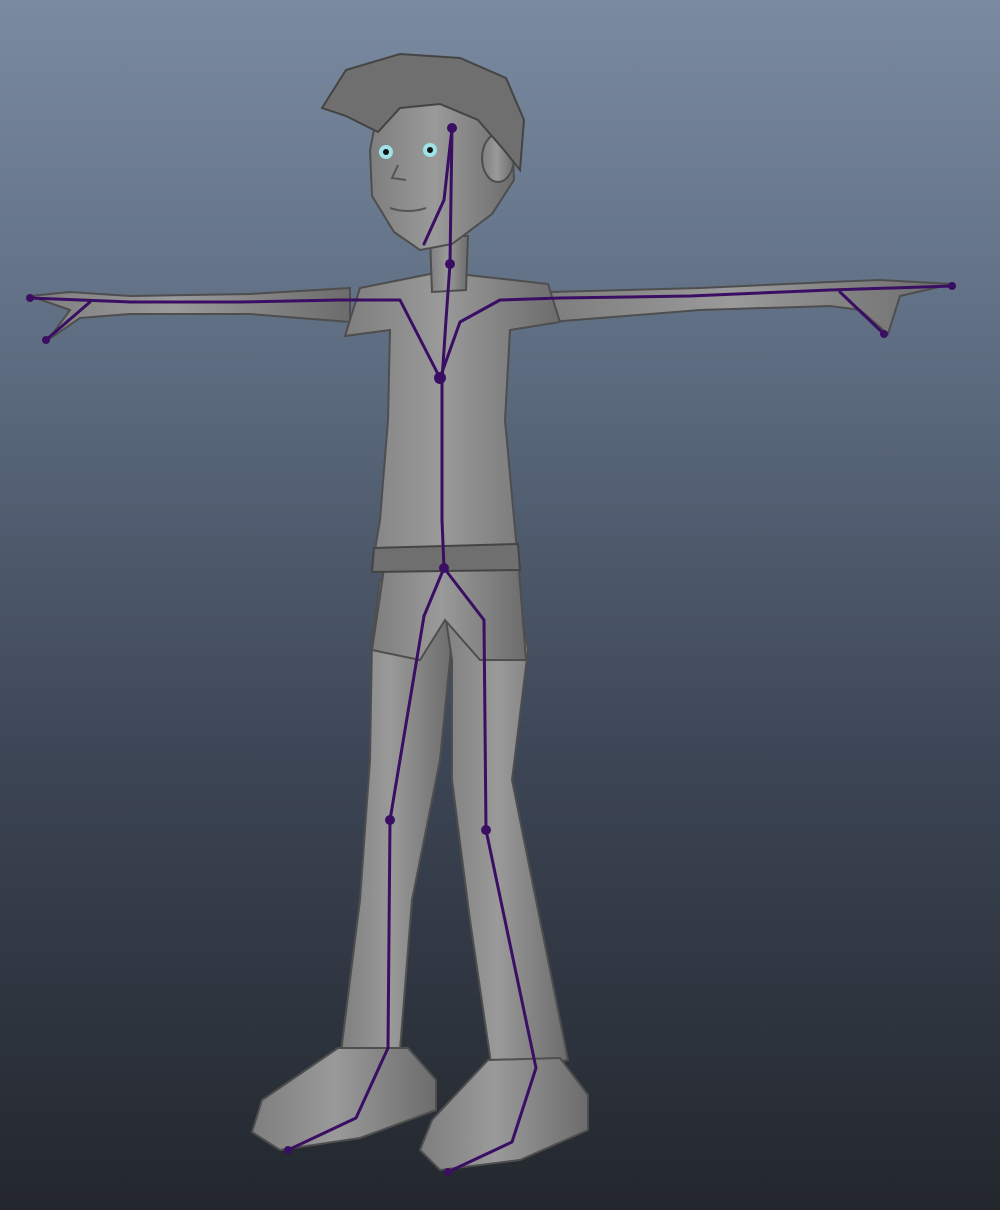 This screenshot has width=1000, height=1210. What do you see at coordinates (952, 286) in the screenshot?
I see `joint-right-hand` at bounding box center [952, 286].